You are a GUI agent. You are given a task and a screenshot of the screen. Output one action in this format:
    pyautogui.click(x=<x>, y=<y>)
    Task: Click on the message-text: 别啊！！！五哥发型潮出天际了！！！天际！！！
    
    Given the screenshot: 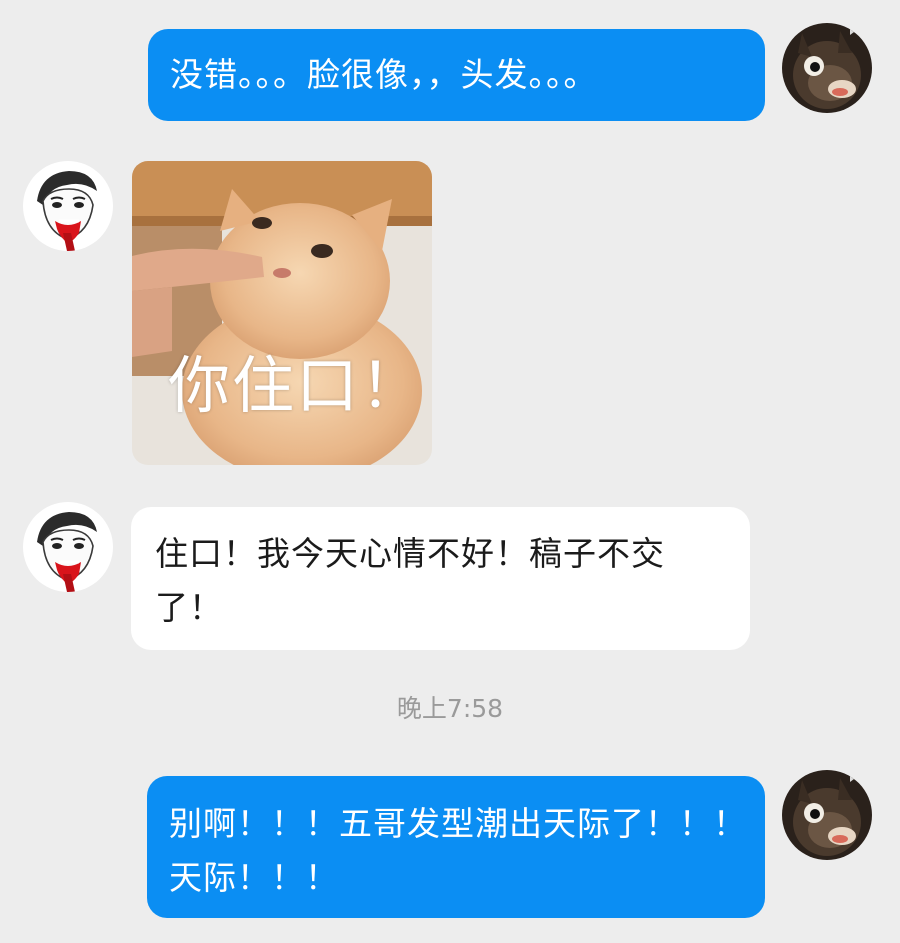 What is the action you would take?
    pyautogui.click(x=458, y=850)
    